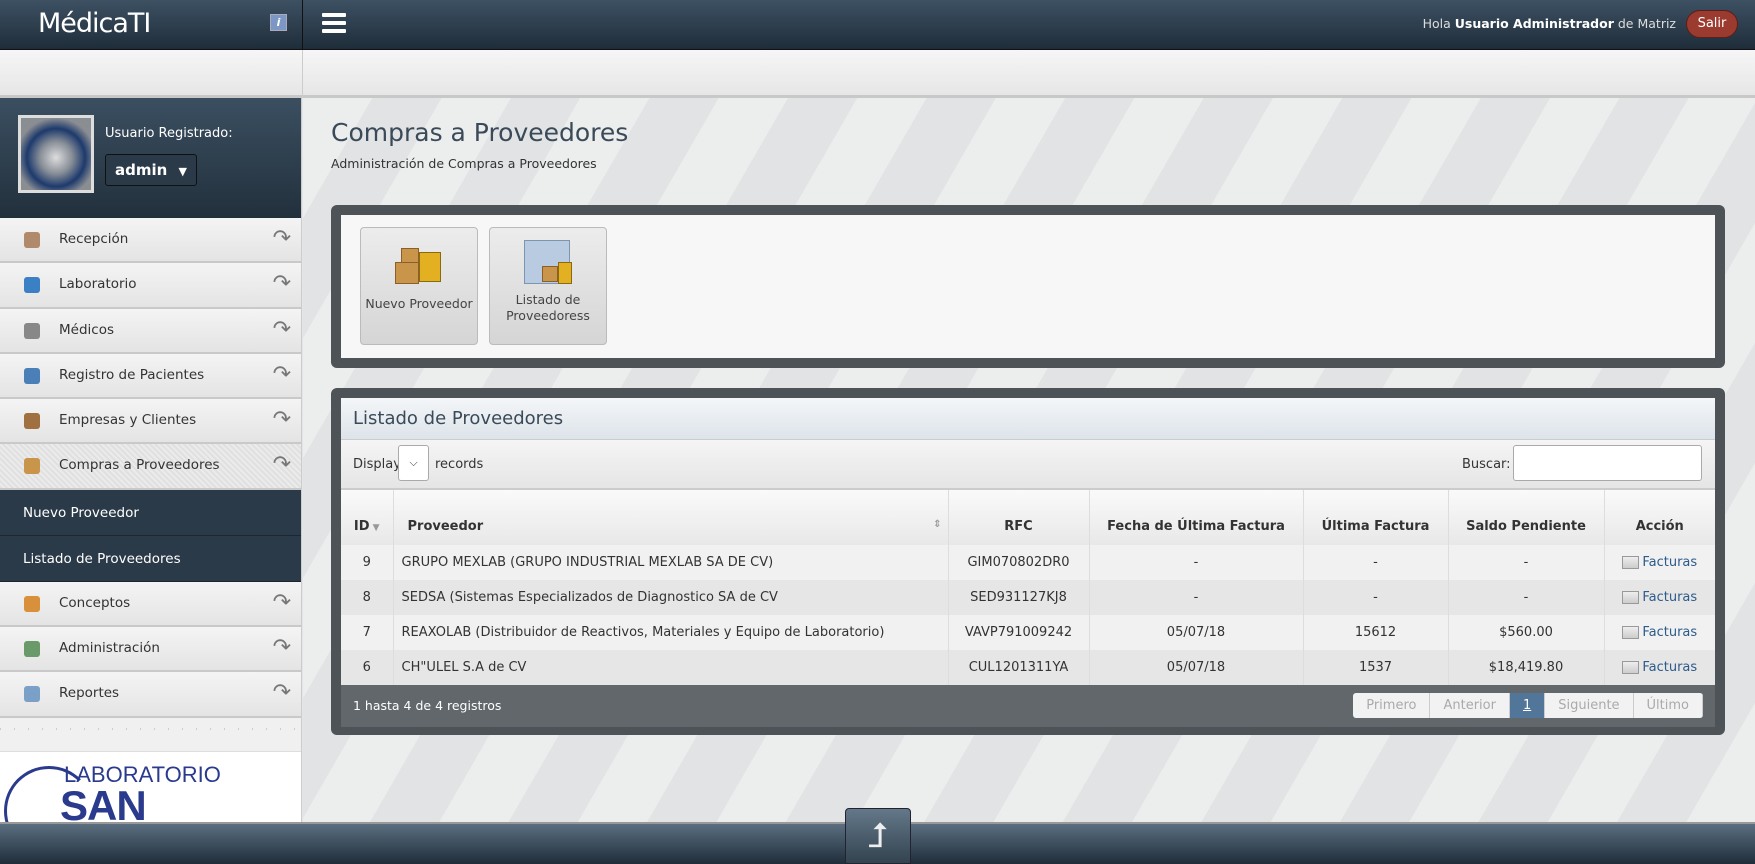 The image size is (1755, 864). Describe the element at coordinates (128, 420) in the screenshot. I see `sidebar-item-label: Empresas y Clientes` at that location.